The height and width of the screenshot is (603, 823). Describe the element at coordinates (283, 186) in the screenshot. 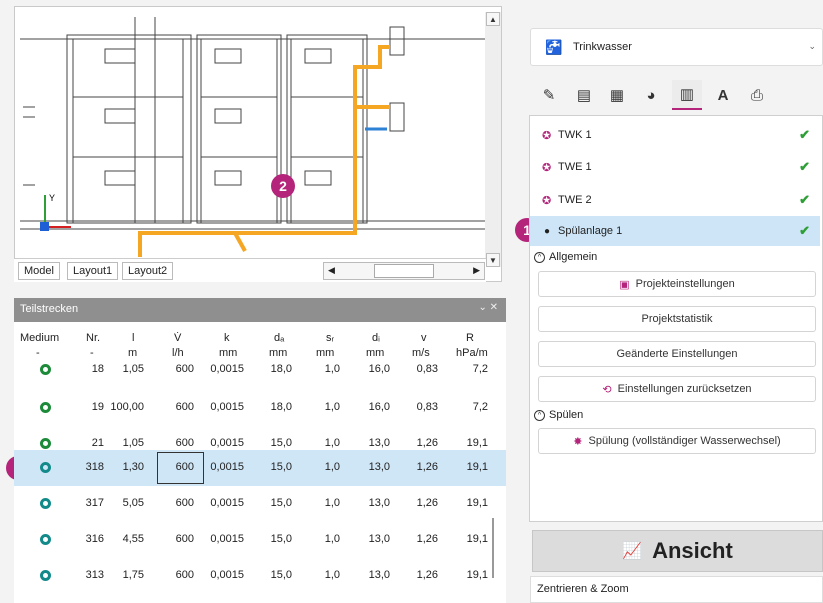

I see `marker-2: 2` at that location.